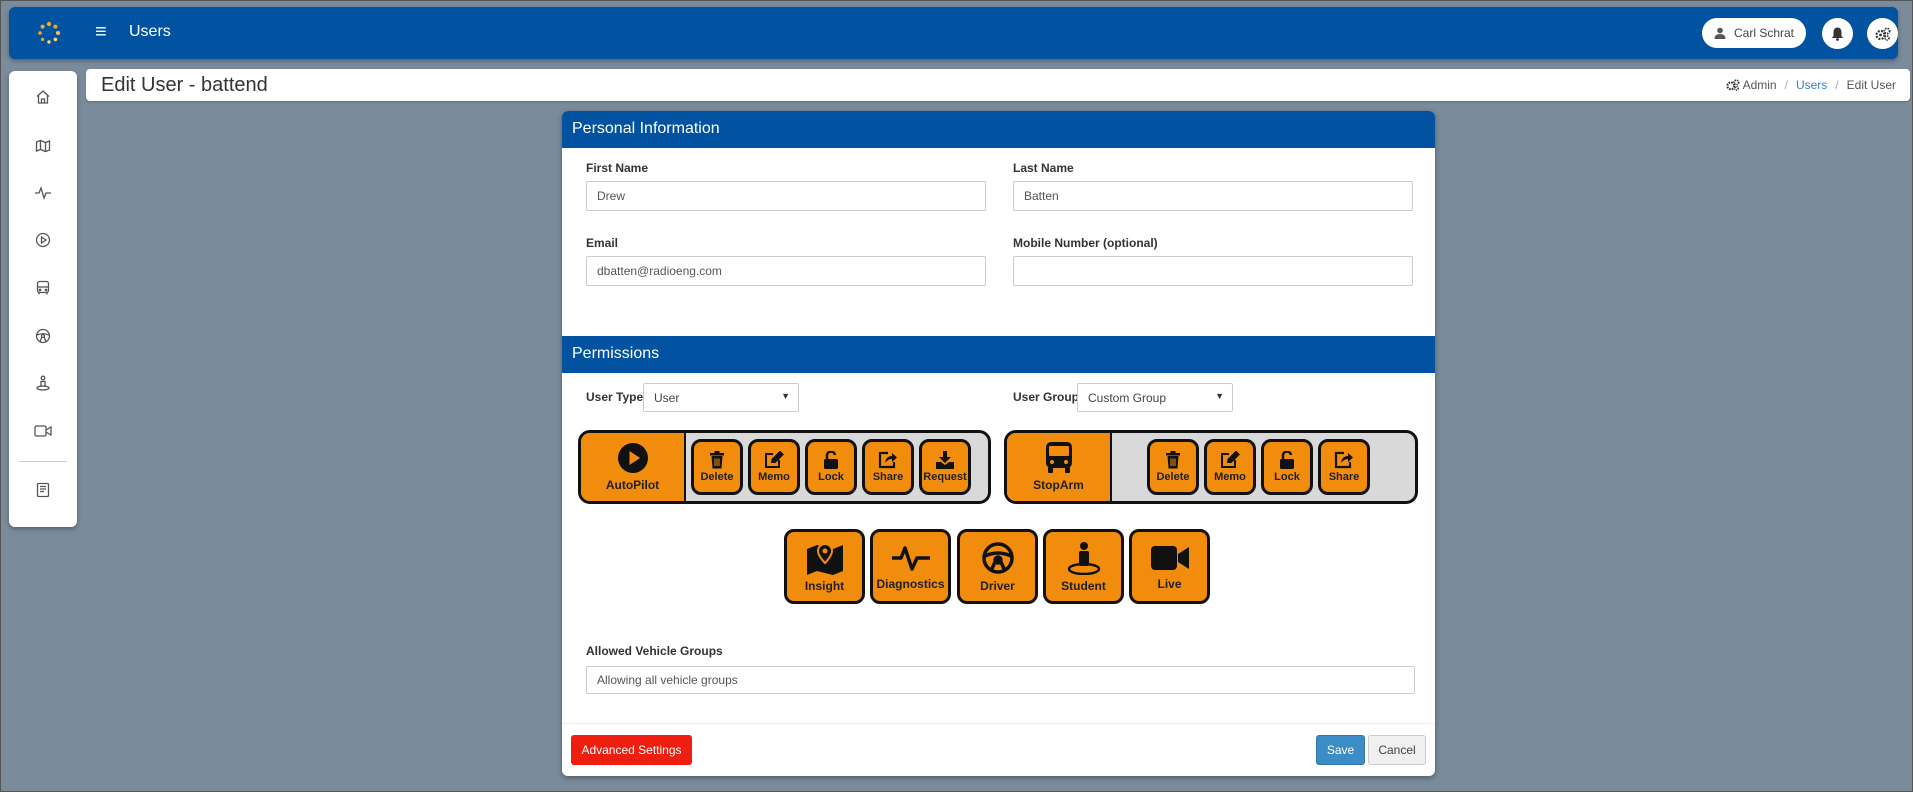  Describe the element at coordinates (953, 33) in the screenshot. I see `top-navbar: ≡ Users Carl Schrat` at that location.